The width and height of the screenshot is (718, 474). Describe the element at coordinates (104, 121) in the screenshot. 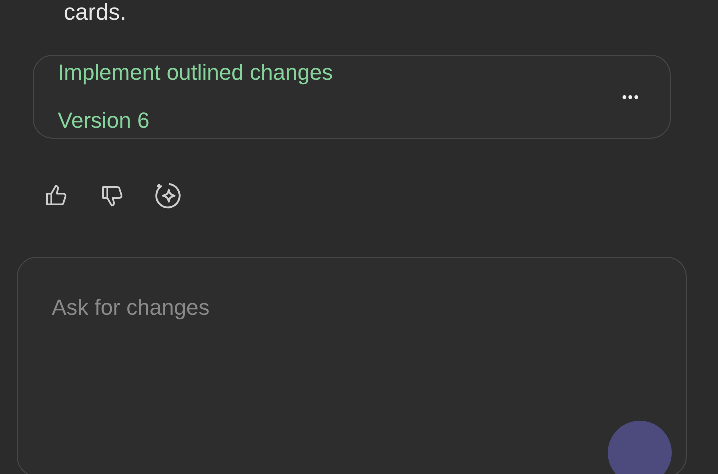

I see `artifact-version: Version 6` at that location.